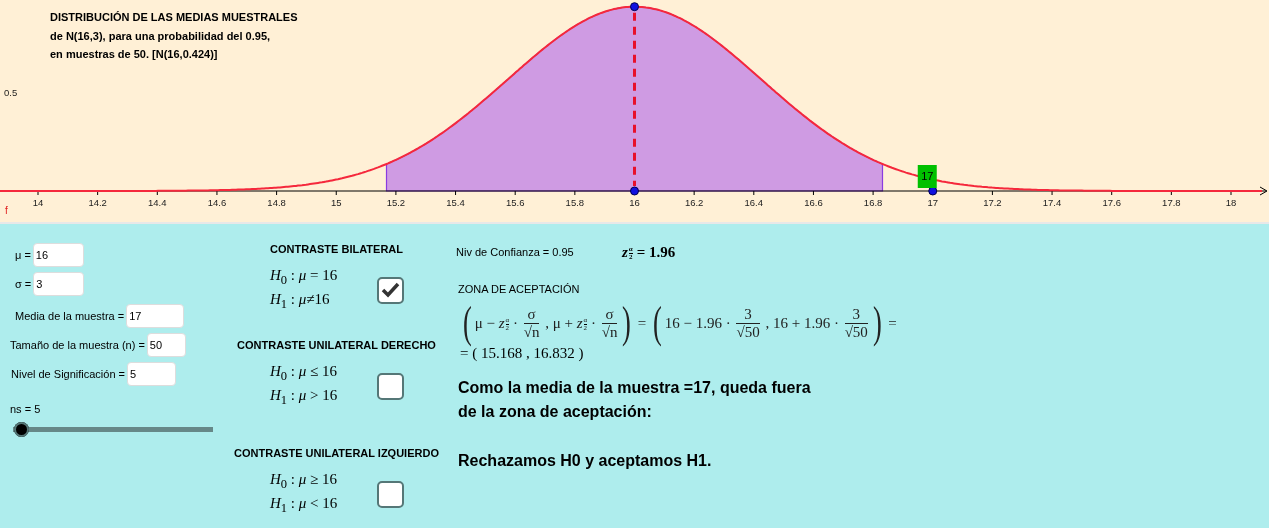 This screenshot has height=528, width=1269. Describe the element at coordinates (656, 252) in the screenshot. I see `z-value: = 1.96` at that location.